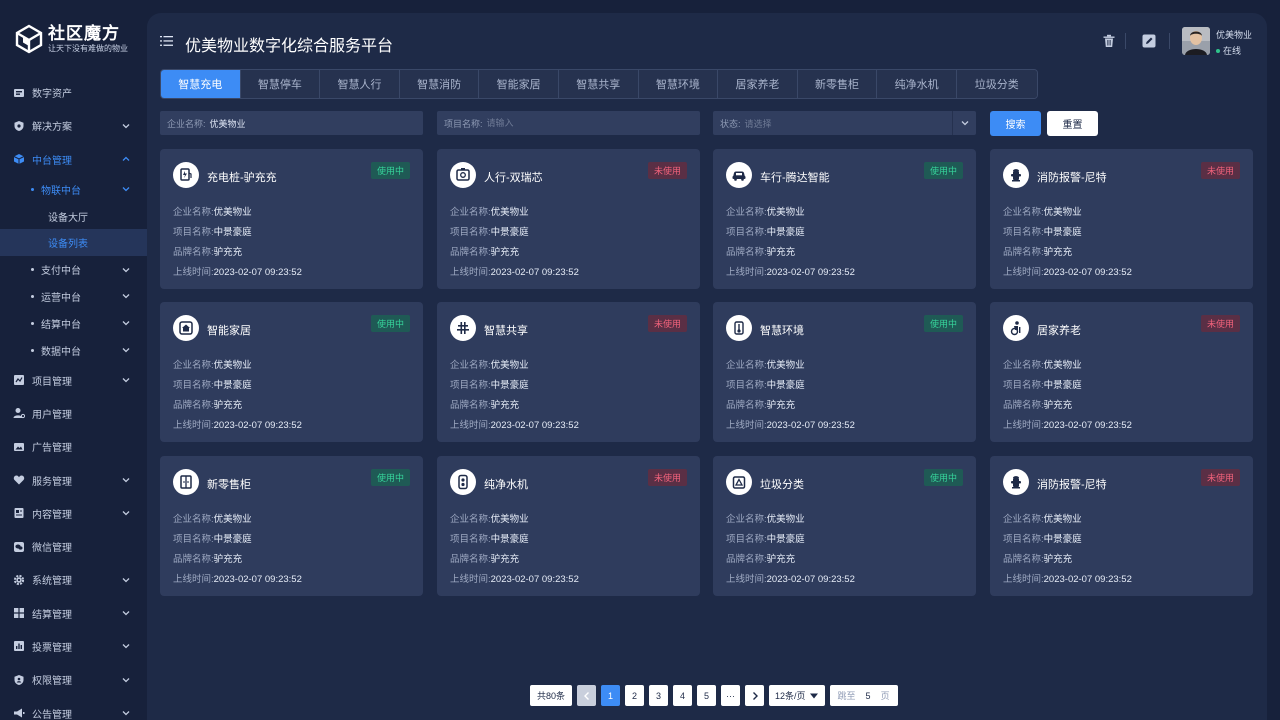 Image resolution: width=1280 pixels, height=720 pixels. What do you see at coordinates (964, 123) in the screenshot?
I see `select-arrow` at bounding box center [964, 123].